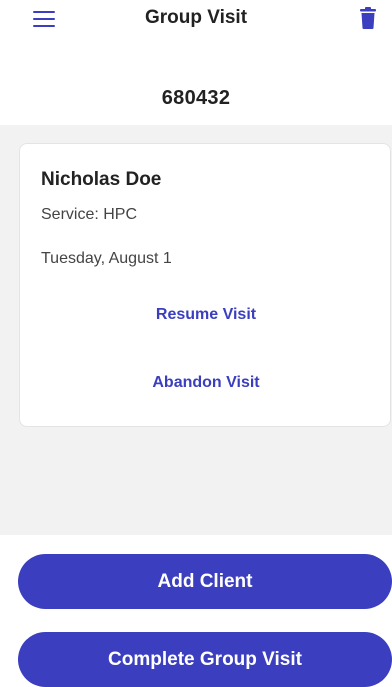 The image size is (392, 687). What do you see at coordinates (368, 18) in the screenshot?
I see `trash-icon` at bounding box center [368, 18].